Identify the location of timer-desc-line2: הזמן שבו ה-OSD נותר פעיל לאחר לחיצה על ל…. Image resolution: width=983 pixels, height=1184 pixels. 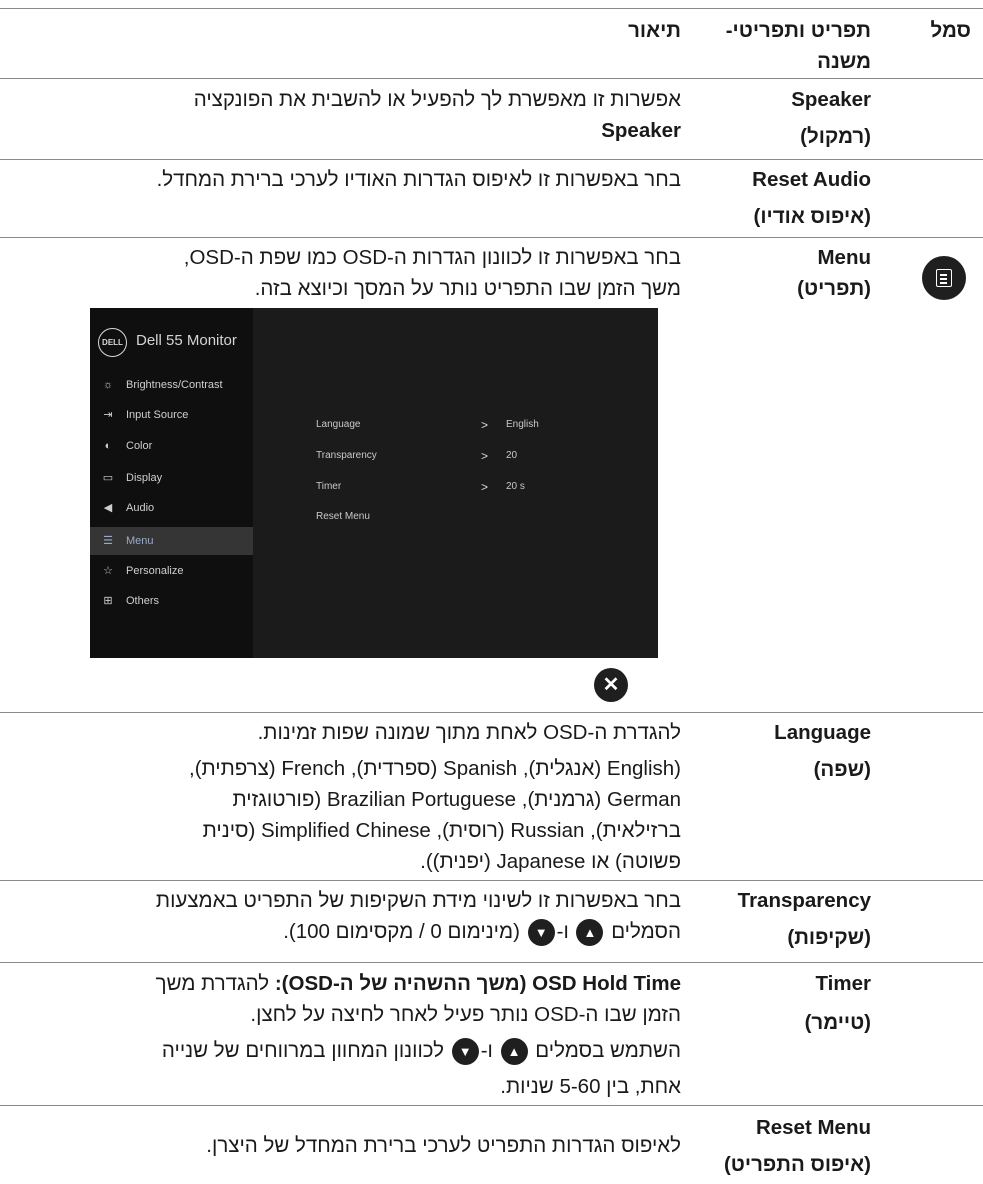
(465, 1014).